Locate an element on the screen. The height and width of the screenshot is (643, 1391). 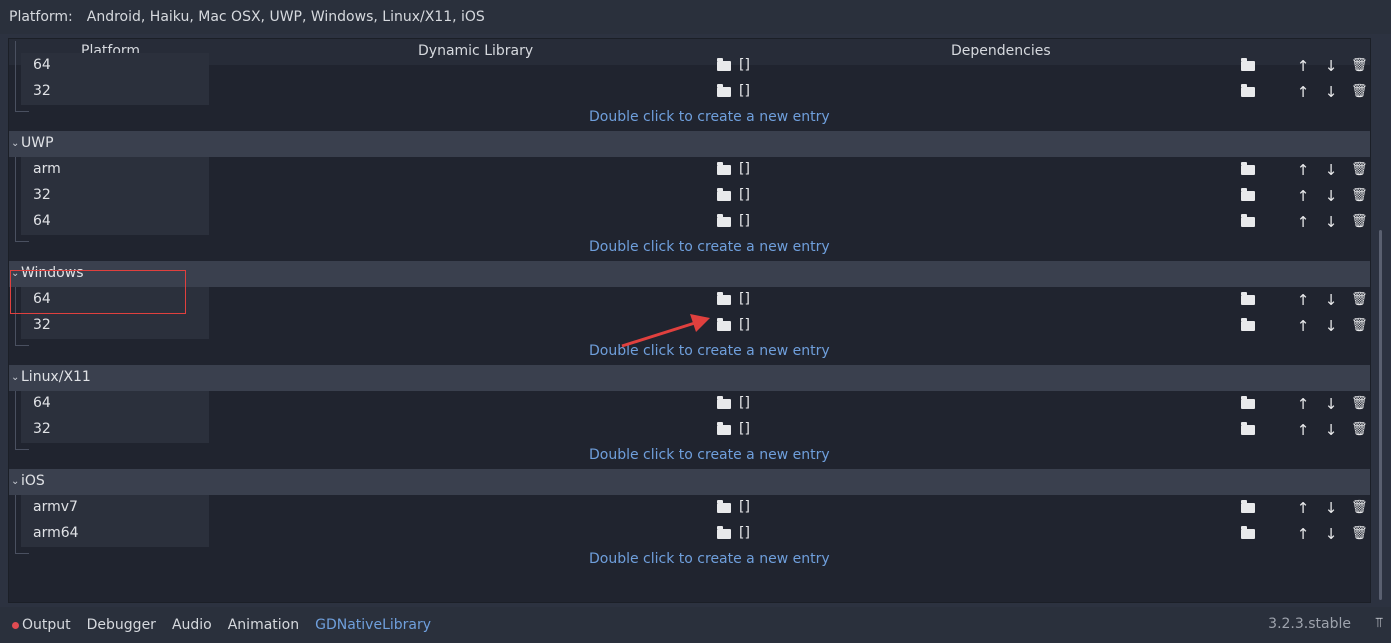
tab-audio: Audio is located at coordinates (192, 625).